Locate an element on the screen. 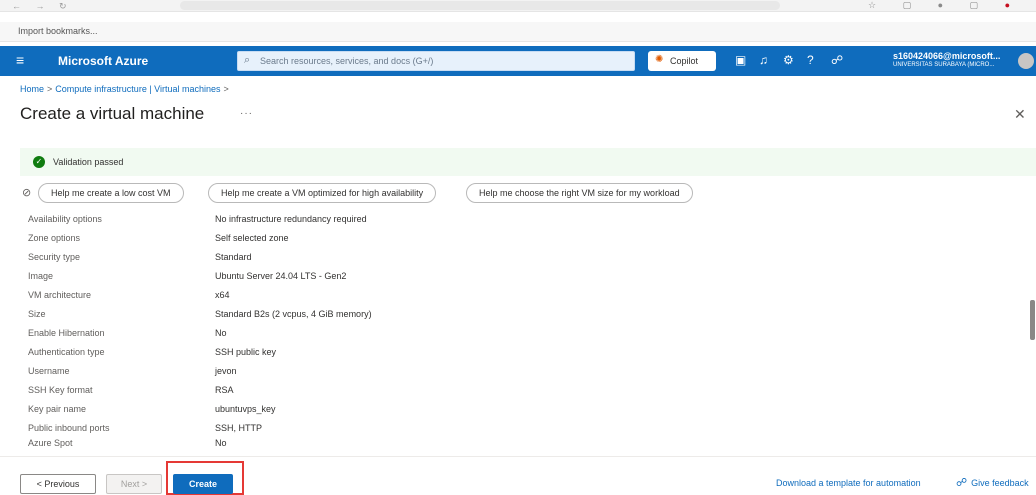 Image resolution: width=1036 pixels, height=495 pixels. cloud-shell-icon: ▣ is located at coordinates (740, 60).